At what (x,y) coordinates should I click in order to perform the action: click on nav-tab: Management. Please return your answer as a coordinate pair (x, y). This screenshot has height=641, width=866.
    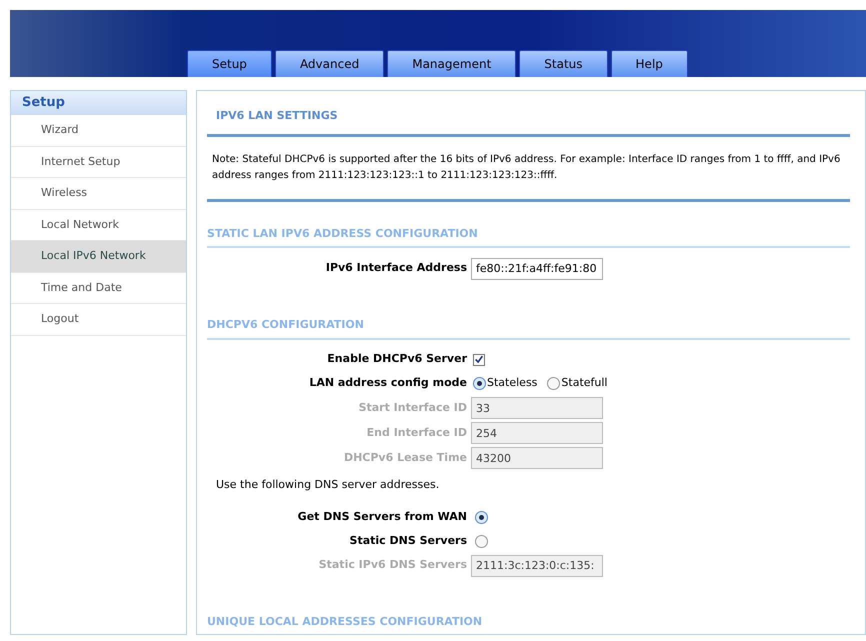
    Looking at the image, I should click on (451, 63).